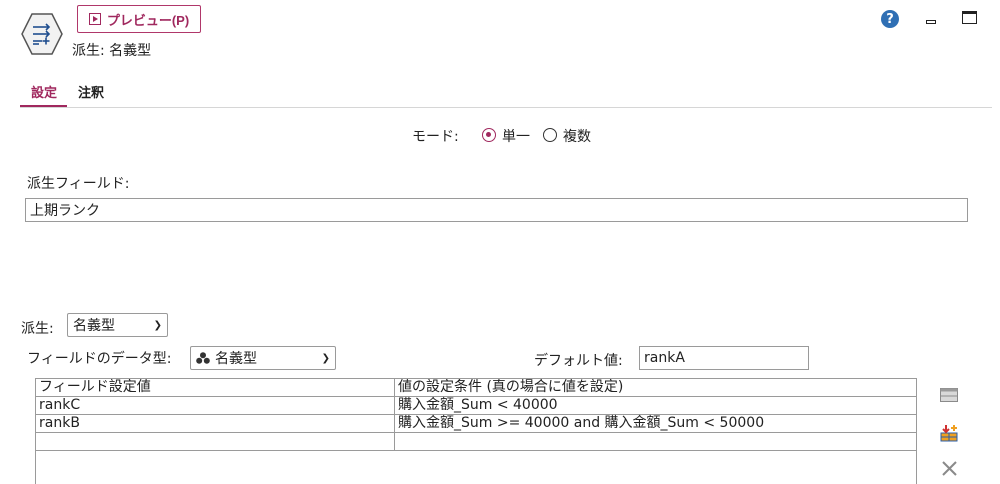 The image size is (1000, 484). What do you see at coordinates (203, 358) in the screenshot?
I see `nominal-type-icon` at bounding box center [203, 358].